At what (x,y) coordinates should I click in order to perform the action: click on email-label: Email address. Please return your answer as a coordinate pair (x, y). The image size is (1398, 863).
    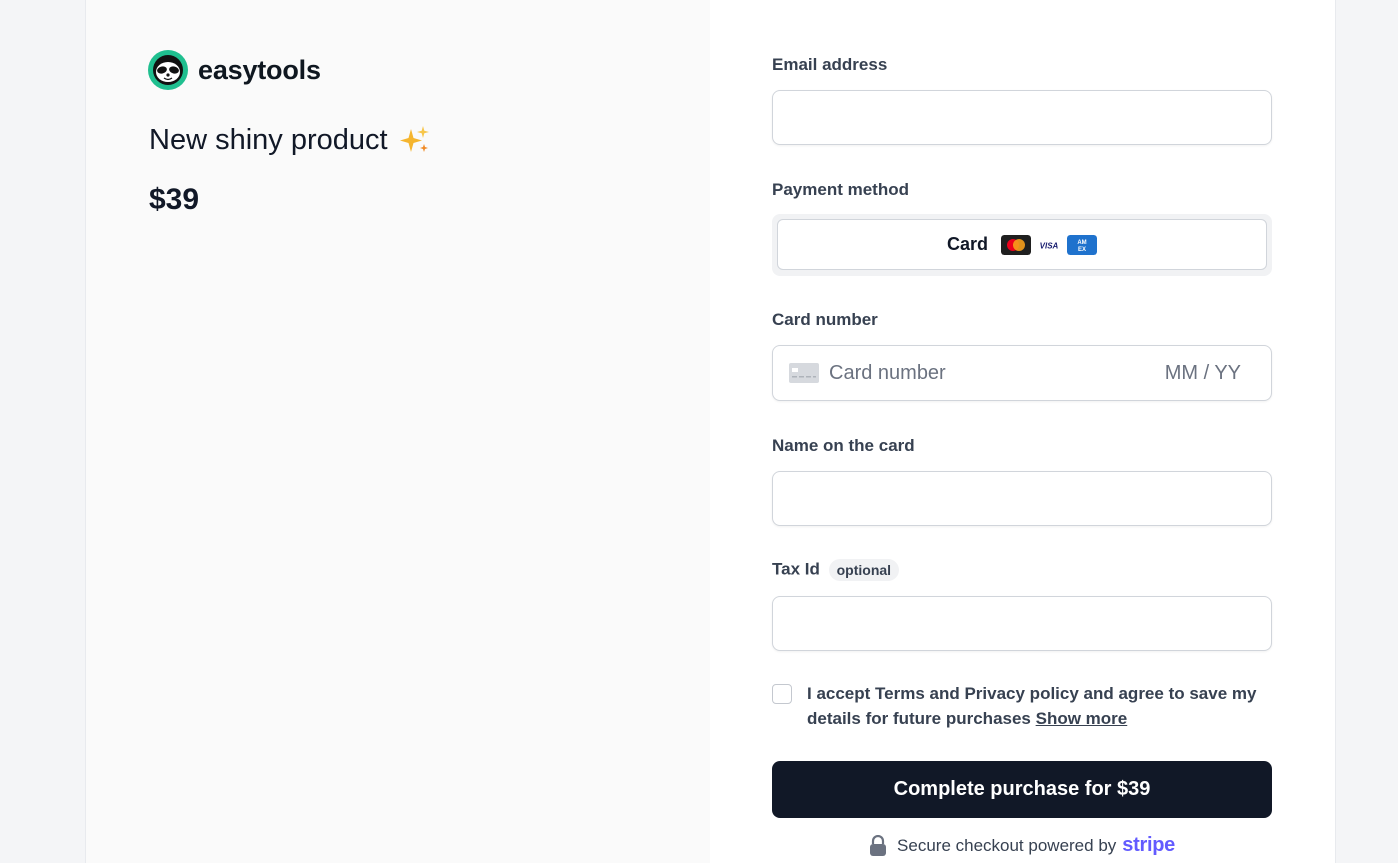
    Looking at the image, I should click on (830, 64).